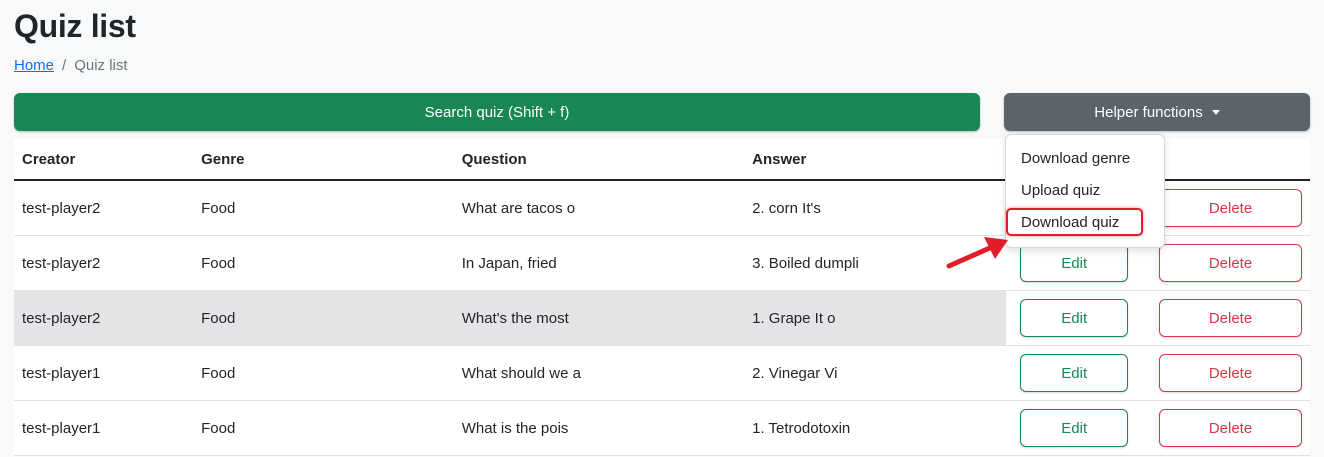 This screenshot has height=457, width=1324. I want to click on search-quiz-button: Search quiz (Shift + f), so click(497, 112).